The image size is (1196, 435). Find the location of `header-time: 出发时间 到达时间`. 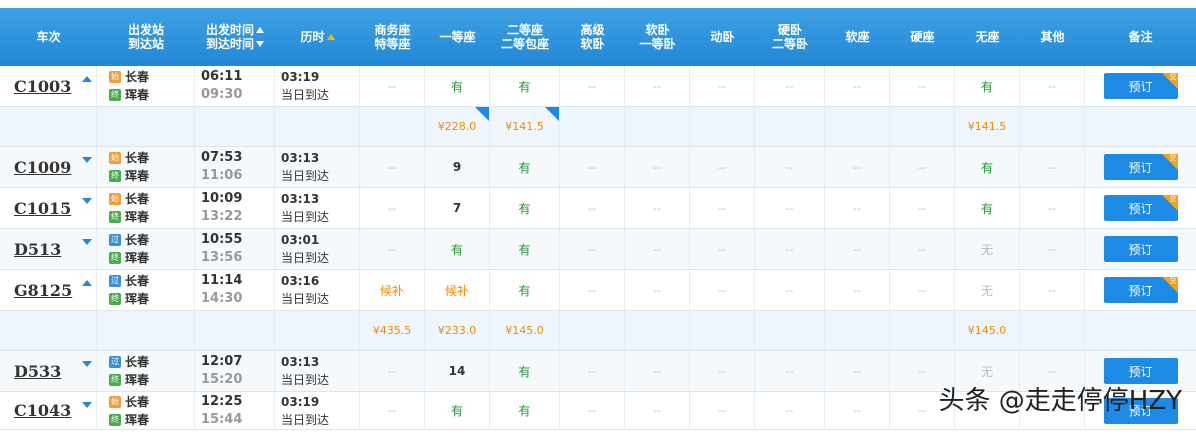

header-time: 出发时间 到达时间 is located at coordinates (235, 37).